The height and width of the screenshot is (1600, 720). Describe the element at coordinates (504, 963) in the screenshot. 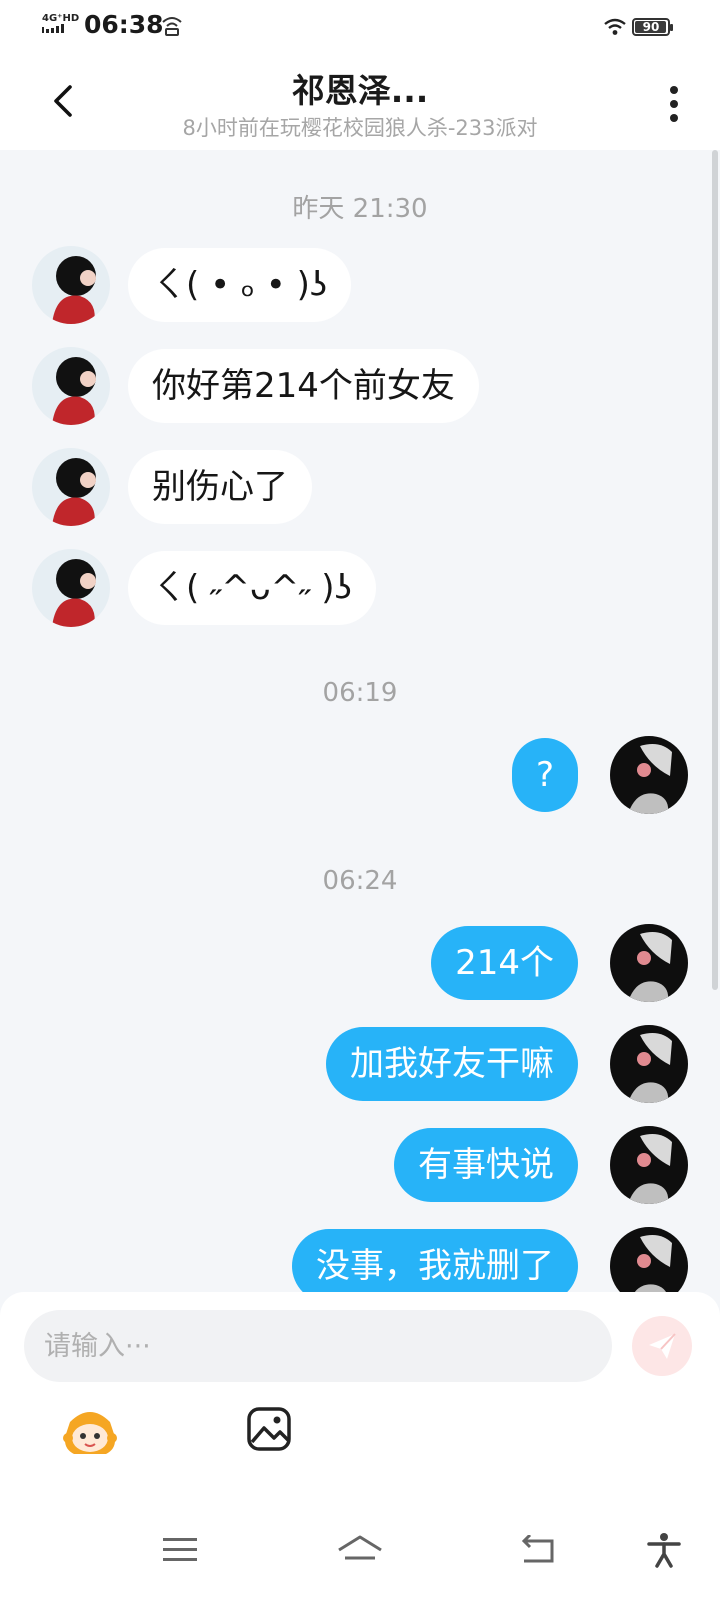

I see `message-bubble: 214个` at that location.